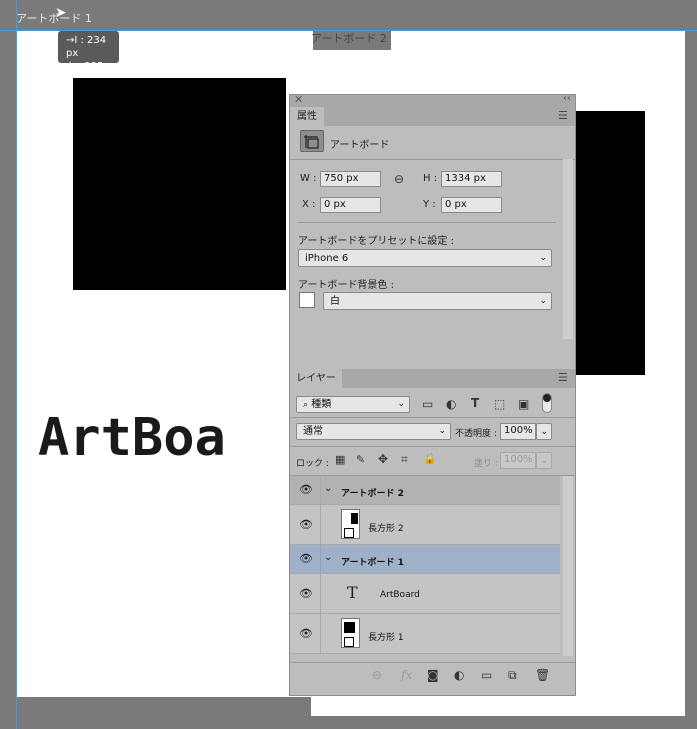 This screenshot has height=729, width=697. I want to click on lock-all-icon: 🔒, so click(430, 458).